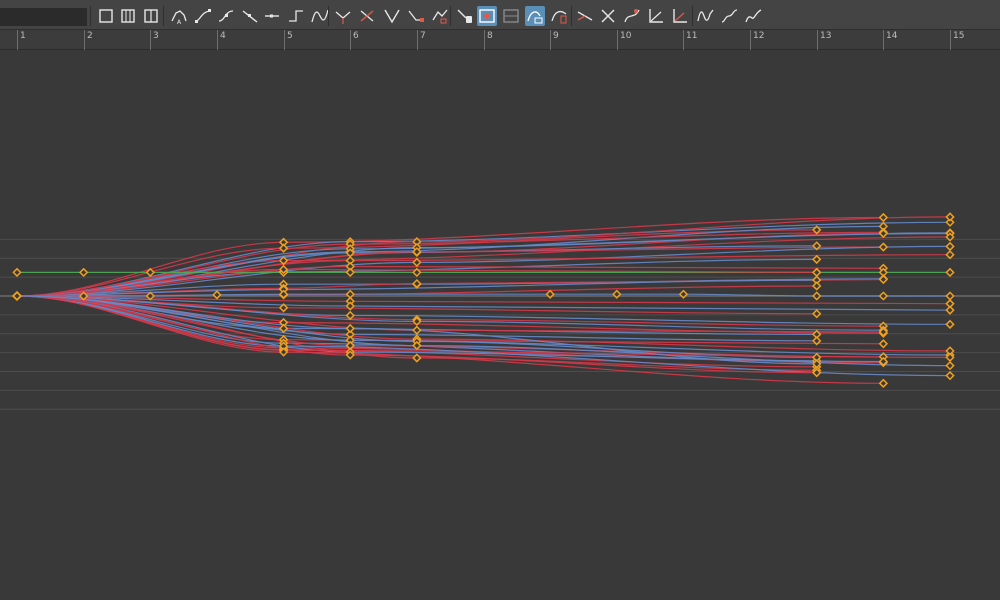  What do you see at coordinates (826, 36) in the screenshot?
I see `ruler-frame-label: 13` at bounding box center [826, 36].